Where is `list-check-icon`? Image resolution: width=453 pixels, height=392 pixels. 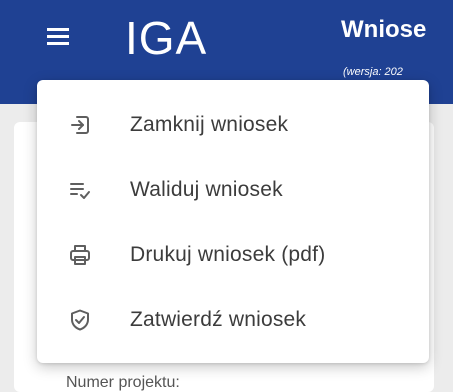
list-check-icon is located at coordinates (80, 190).